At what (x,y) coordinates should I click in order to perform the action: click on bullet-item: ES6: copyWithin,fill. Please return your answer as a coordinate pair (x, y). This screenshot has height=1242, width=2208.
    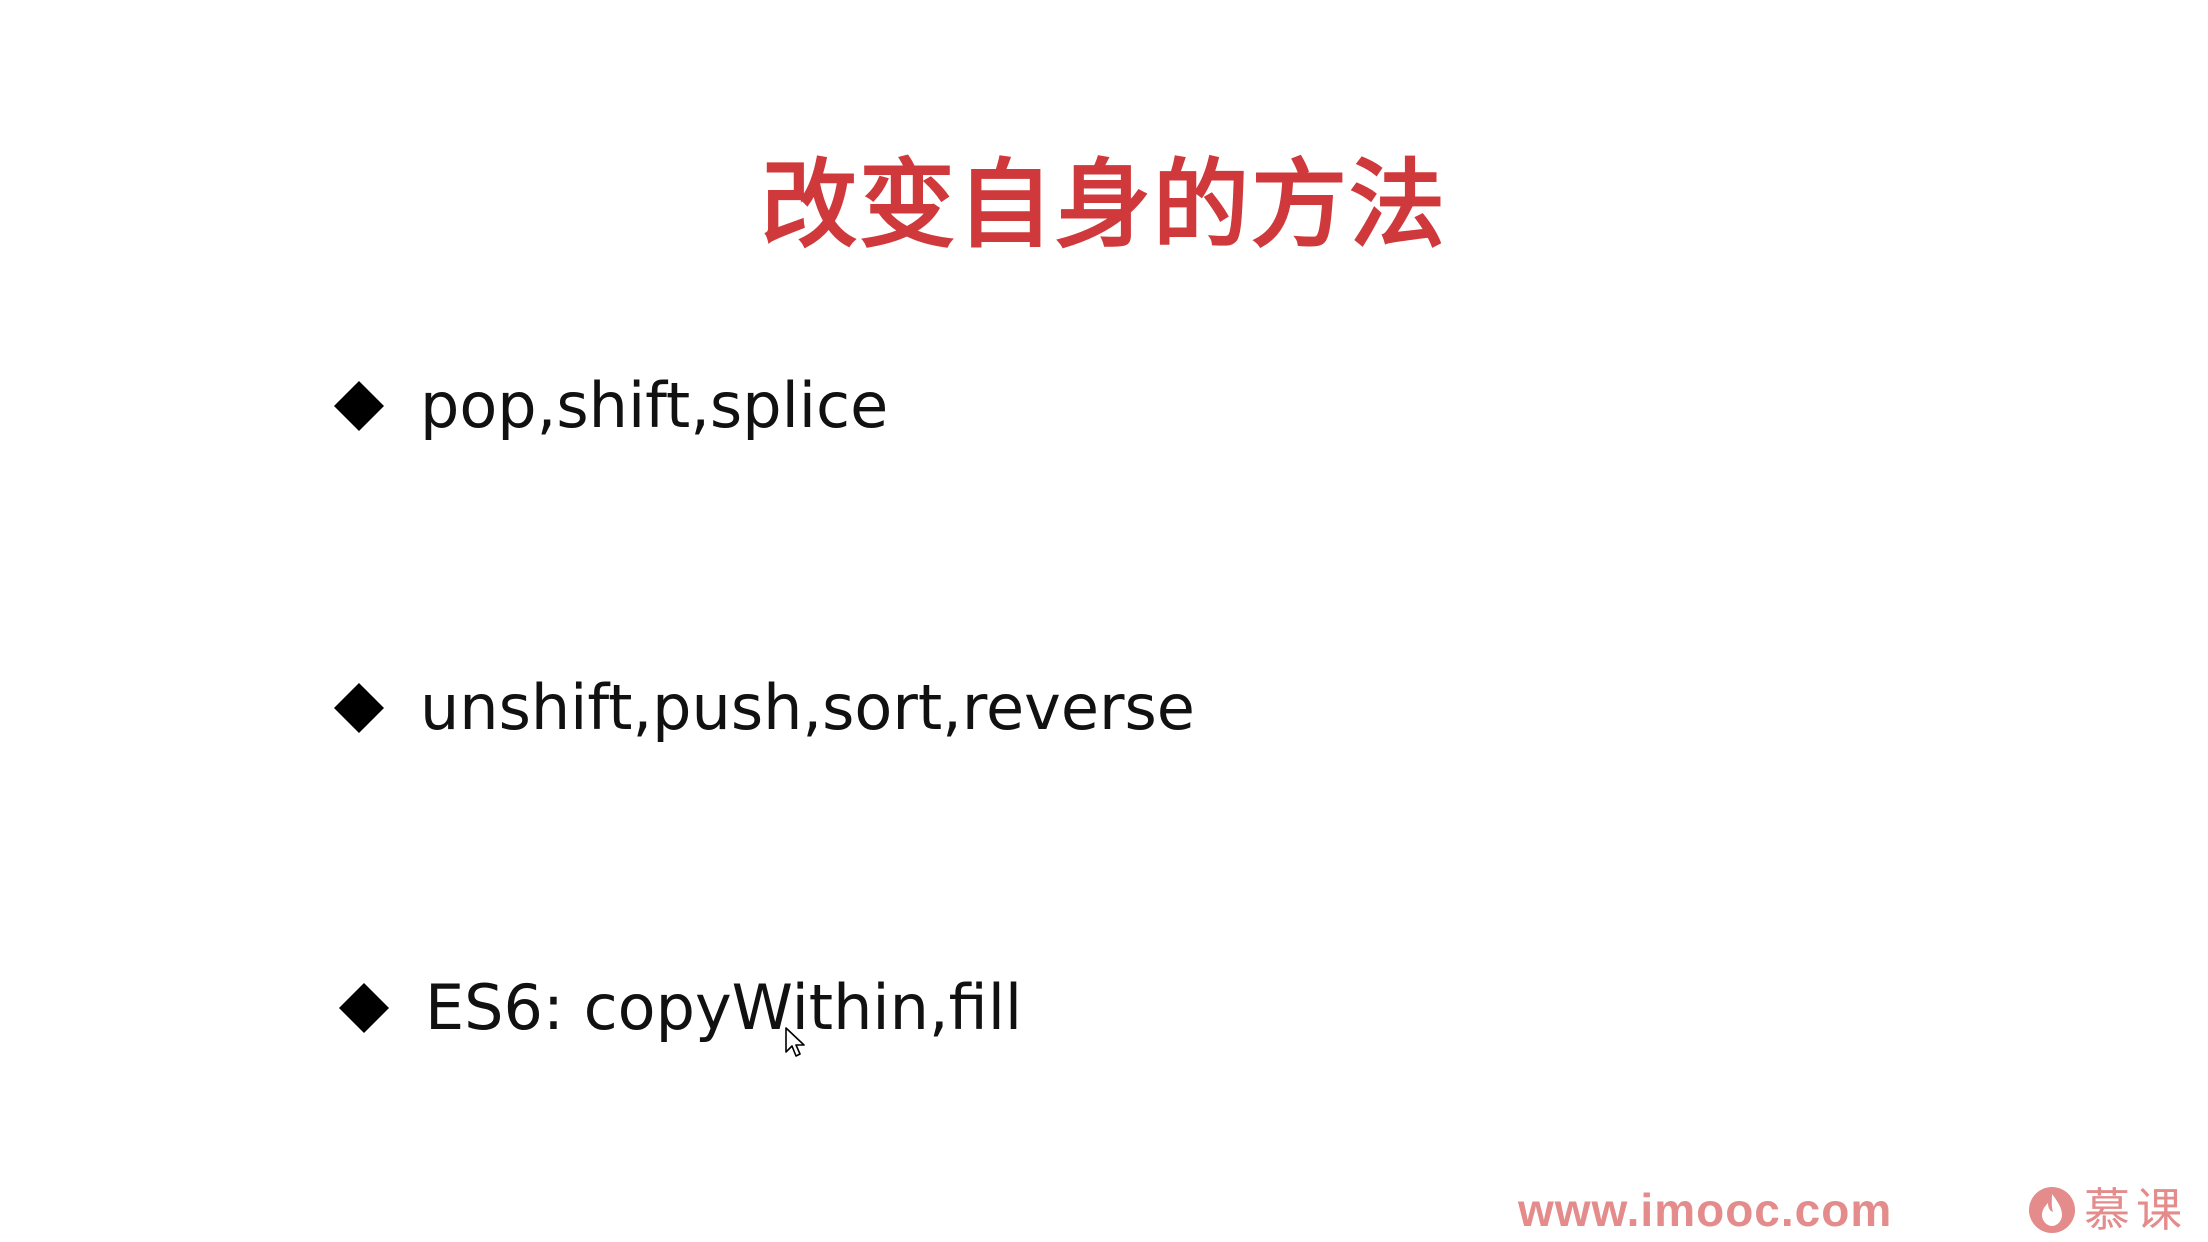
    Looking at the image, I should click on (679, 1008).